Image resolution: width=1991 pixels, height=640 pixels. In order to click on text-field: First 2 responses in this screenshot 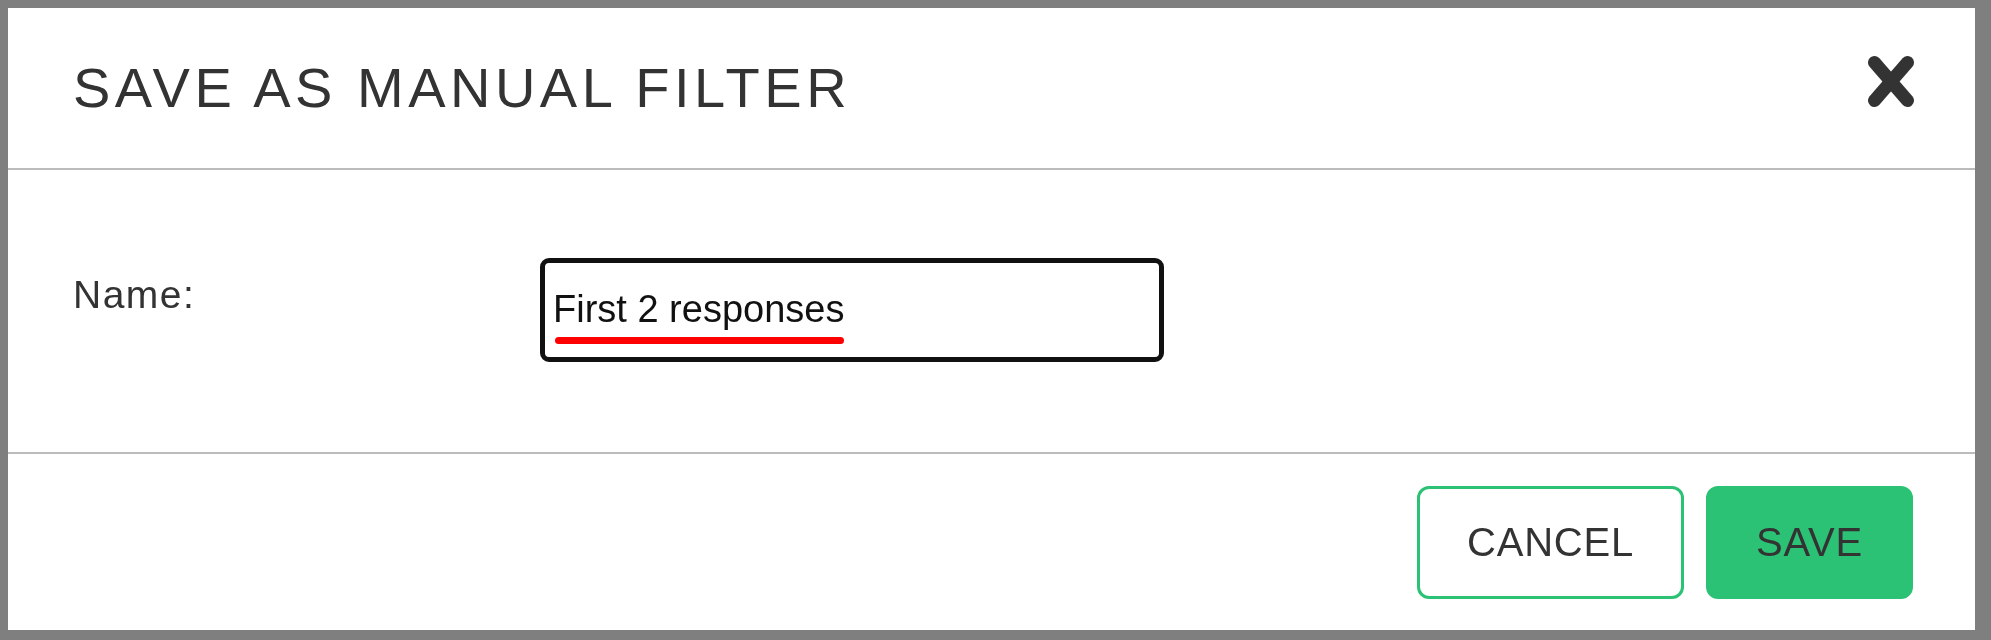, I will do `click(852, 310)`.